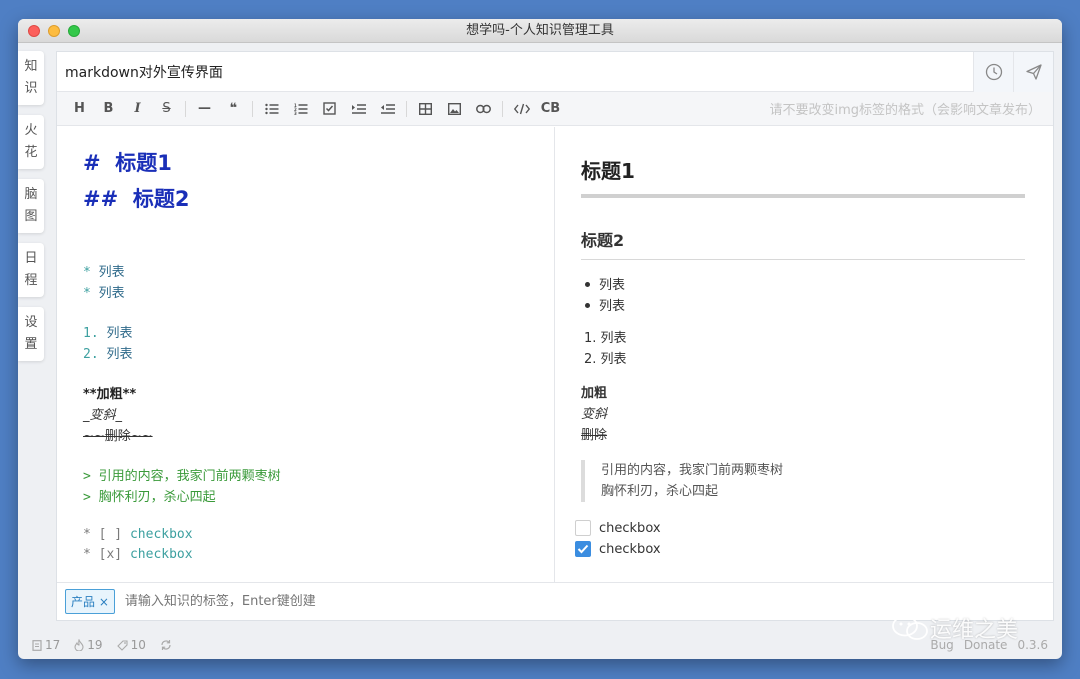 Image resolution: width=1080 pixels, height=679 pixels. Describe the element at coordinates (910, 627) in the screenshot. I see `wechat-icon` at that location.